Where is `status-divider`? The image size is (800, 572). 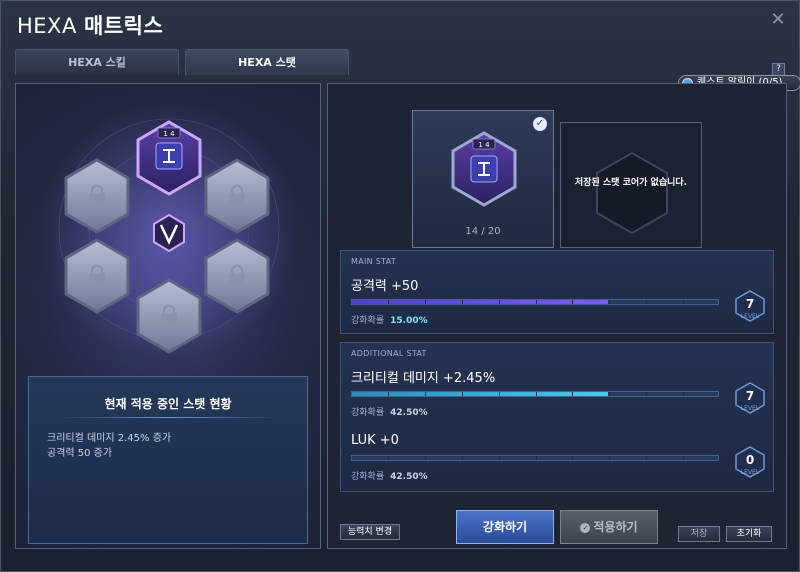 status-divider is located at coordinates (169, 417).